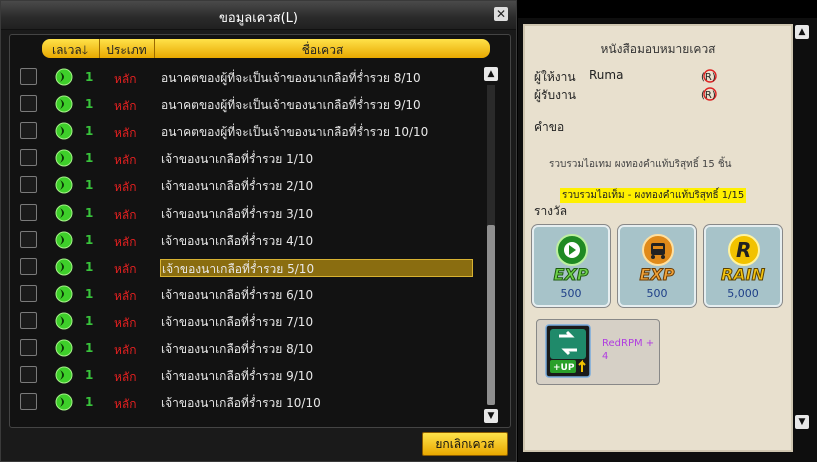 The width and height of the screenshot is (817, 462). What do you see at coordinates (802, 227) in the screenshot?
I see `quest-document-scrollbar: ▲ ▼` at bounding box center [802, 227].